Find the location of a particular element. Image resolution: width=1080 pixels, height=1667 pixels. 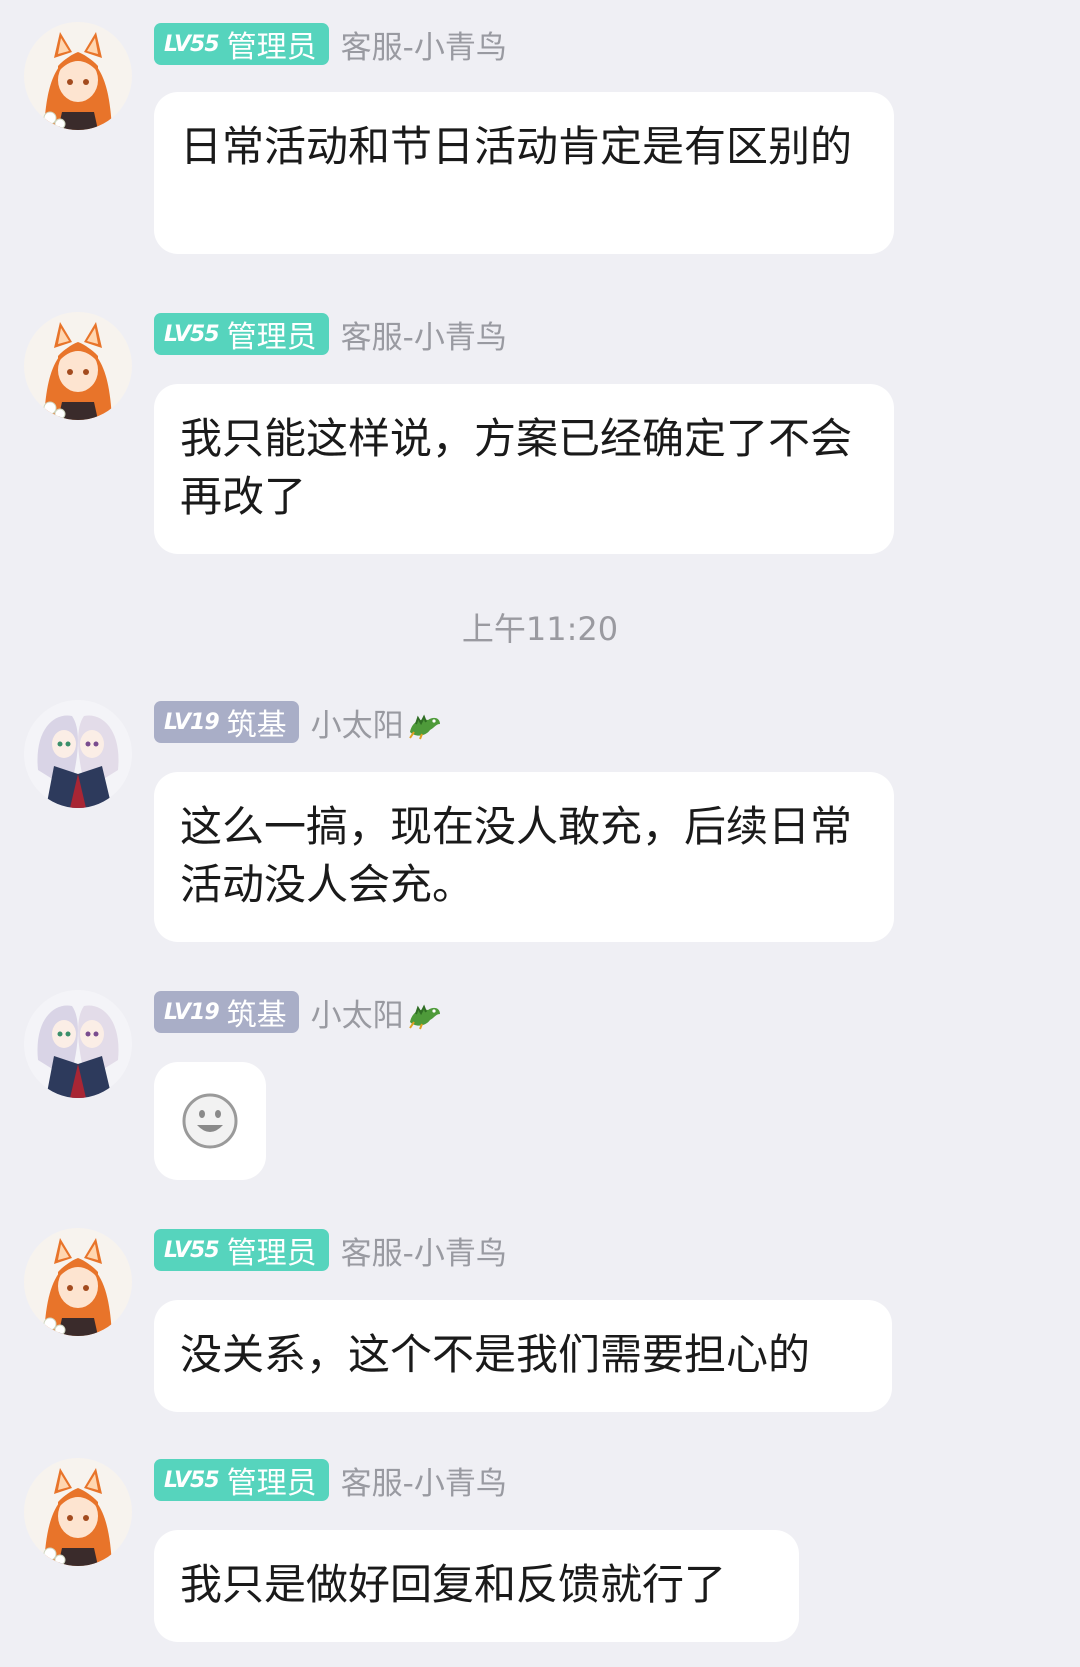

message-bubble: 没关系，这个不是我们需要担心的 is located at coordinates (523, 1356).